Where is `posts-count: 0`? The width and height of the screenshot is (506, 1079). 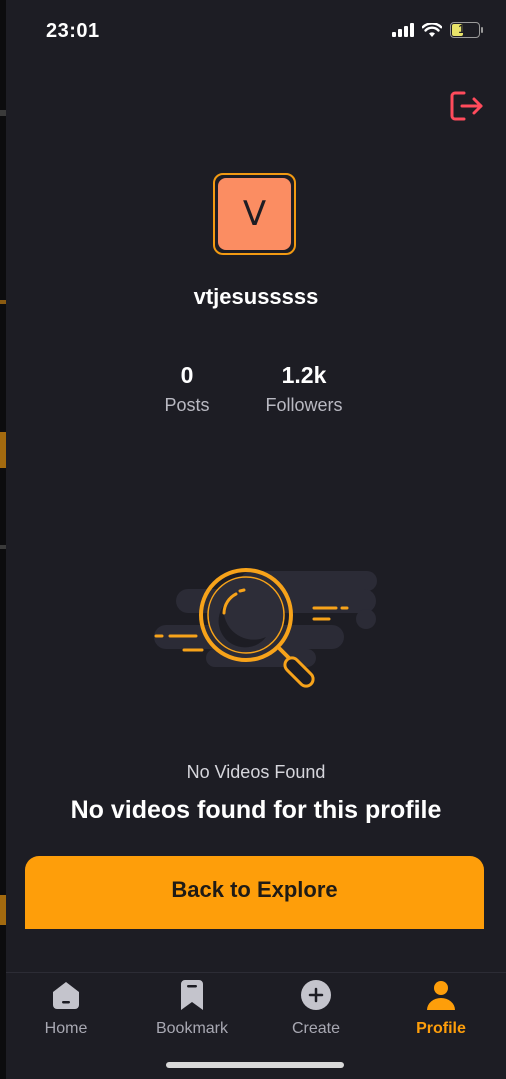
posts-count: 0 is located at coordinates (187, 375).